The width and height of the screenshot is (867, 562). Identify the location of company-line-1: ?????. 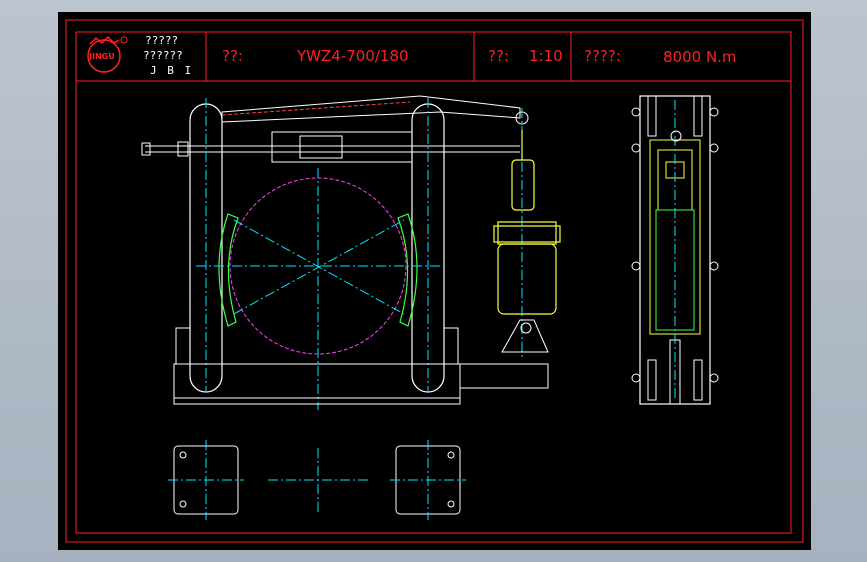
(162, 40).